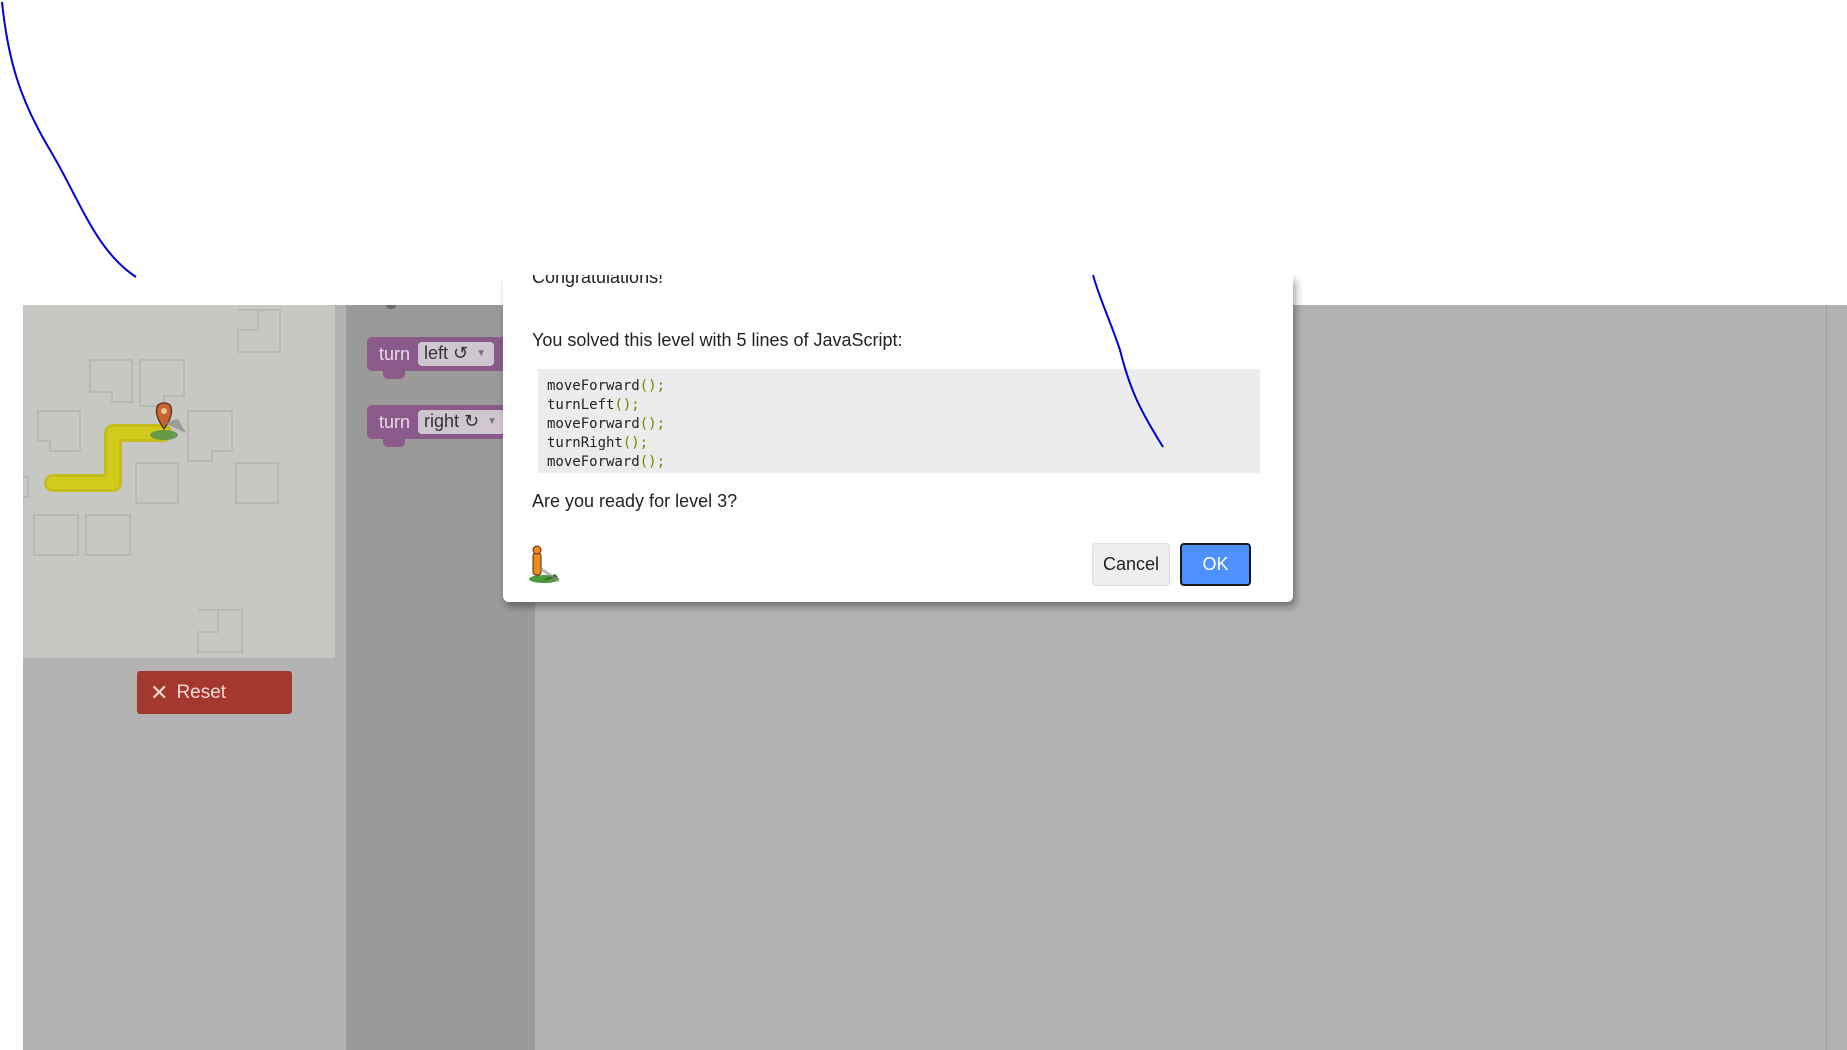  Describe the element at coordinates (446, 353) in the screenshot. I see `direction-value: left ↺` at that location.